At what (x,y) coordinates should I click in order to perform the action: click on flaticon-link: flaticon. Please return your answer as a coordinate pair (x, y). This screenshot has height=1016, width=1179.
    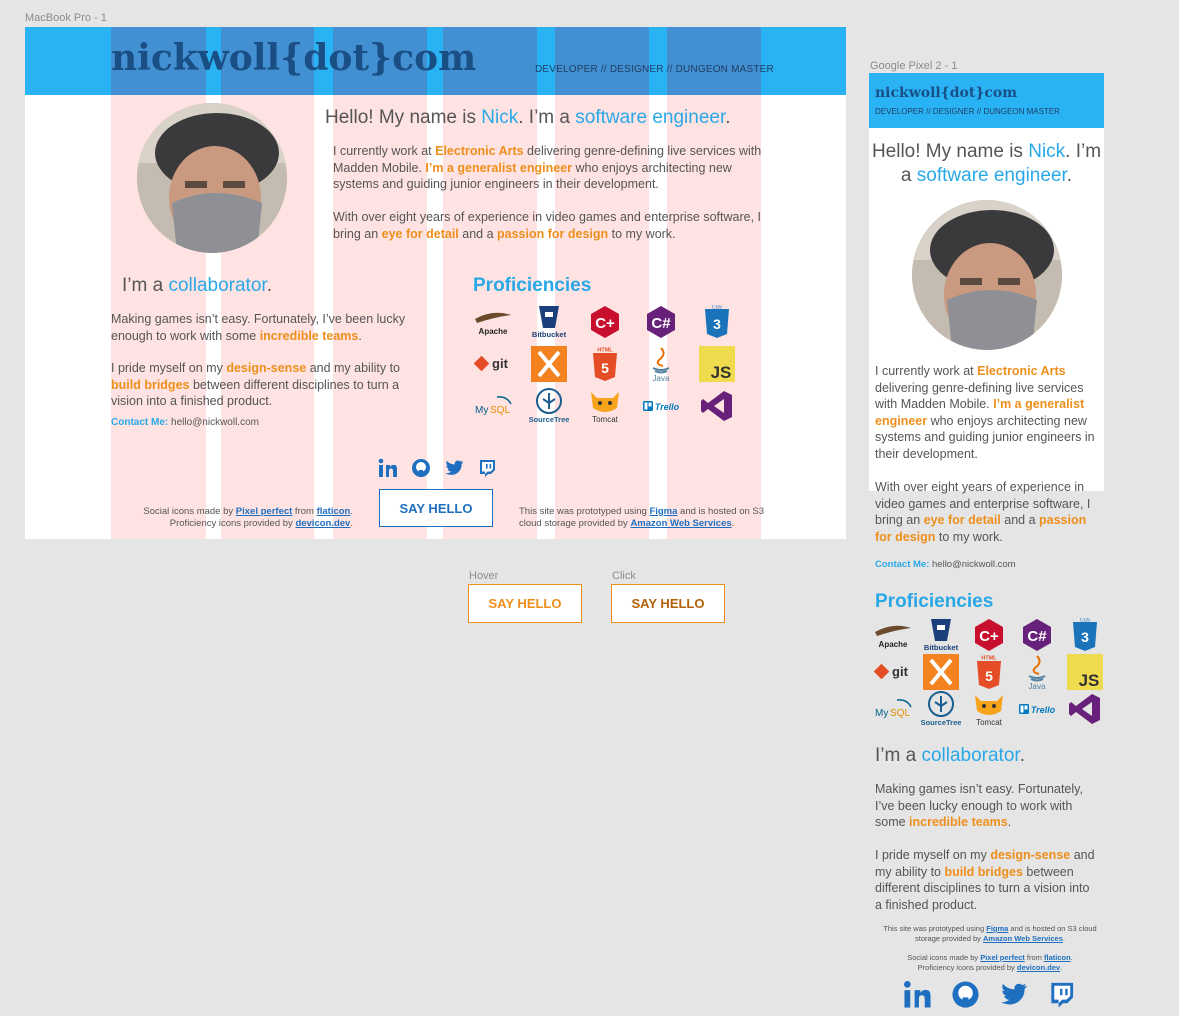
    Looking at the image, I should click on (334, 511).